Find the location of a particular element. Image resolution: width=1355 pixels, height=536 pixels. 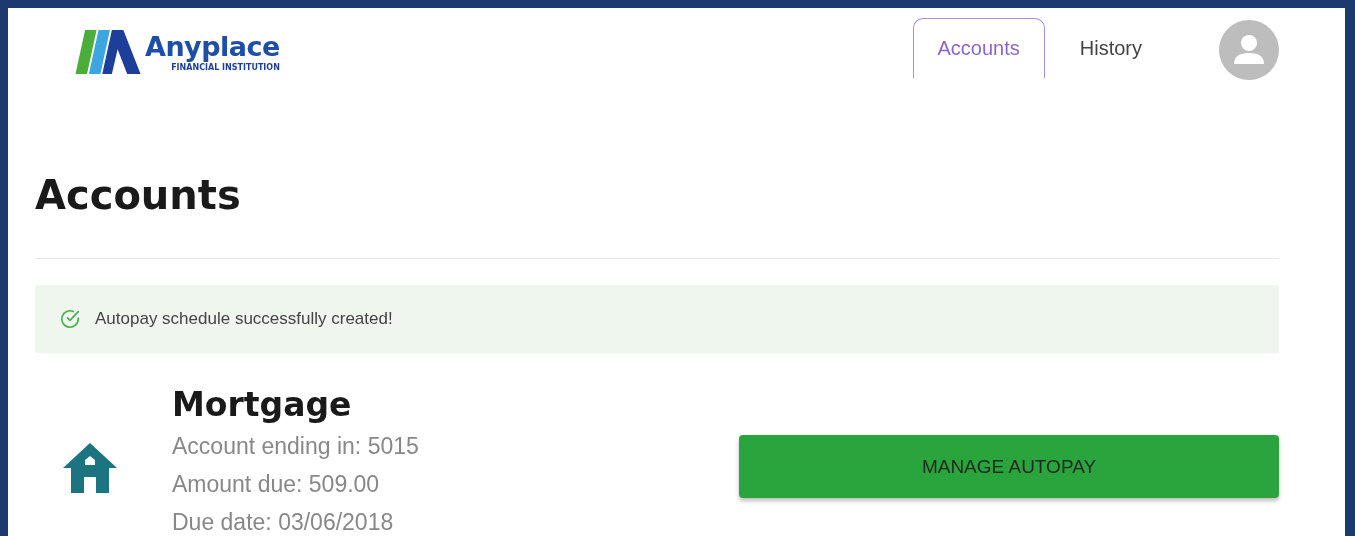

alert-message: Autopay schedule successfully created! is located at coordinates (244, 319).